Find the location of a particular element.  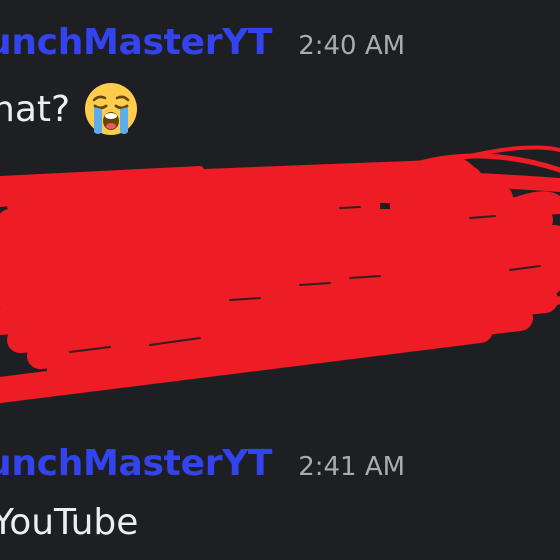

message-text: YouTube is located at coordinates (69, 522).